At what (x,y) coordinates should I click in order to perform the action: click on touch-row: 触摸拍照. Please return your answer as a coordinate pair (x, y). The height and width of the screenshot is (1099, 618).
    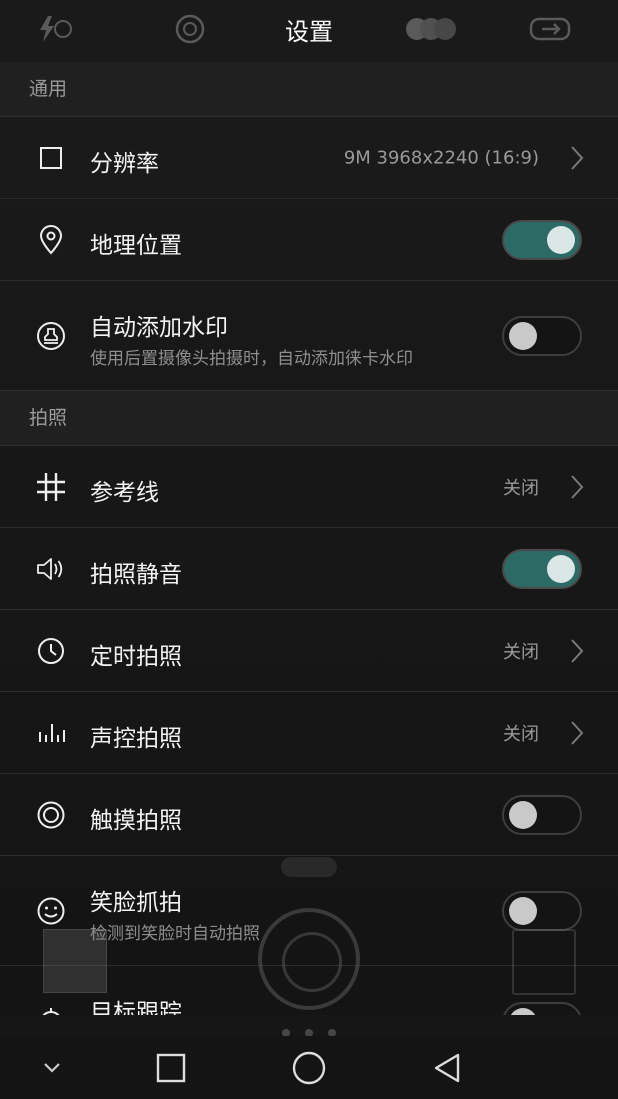
    Looking at the image, I should click on (309, 815).